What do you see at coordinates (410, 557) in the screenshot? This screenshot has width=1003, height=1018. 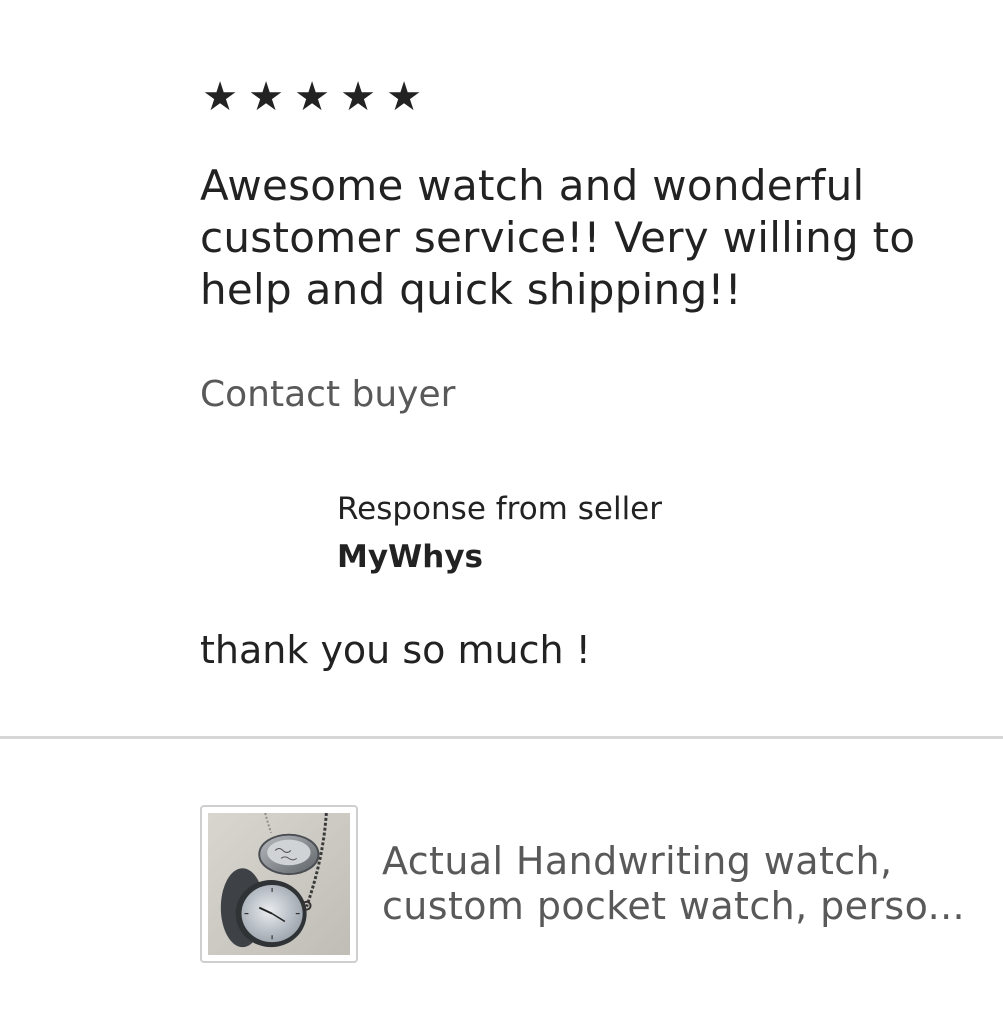 I see `seller-name: MyWhys` at bounding box center [410, 557].